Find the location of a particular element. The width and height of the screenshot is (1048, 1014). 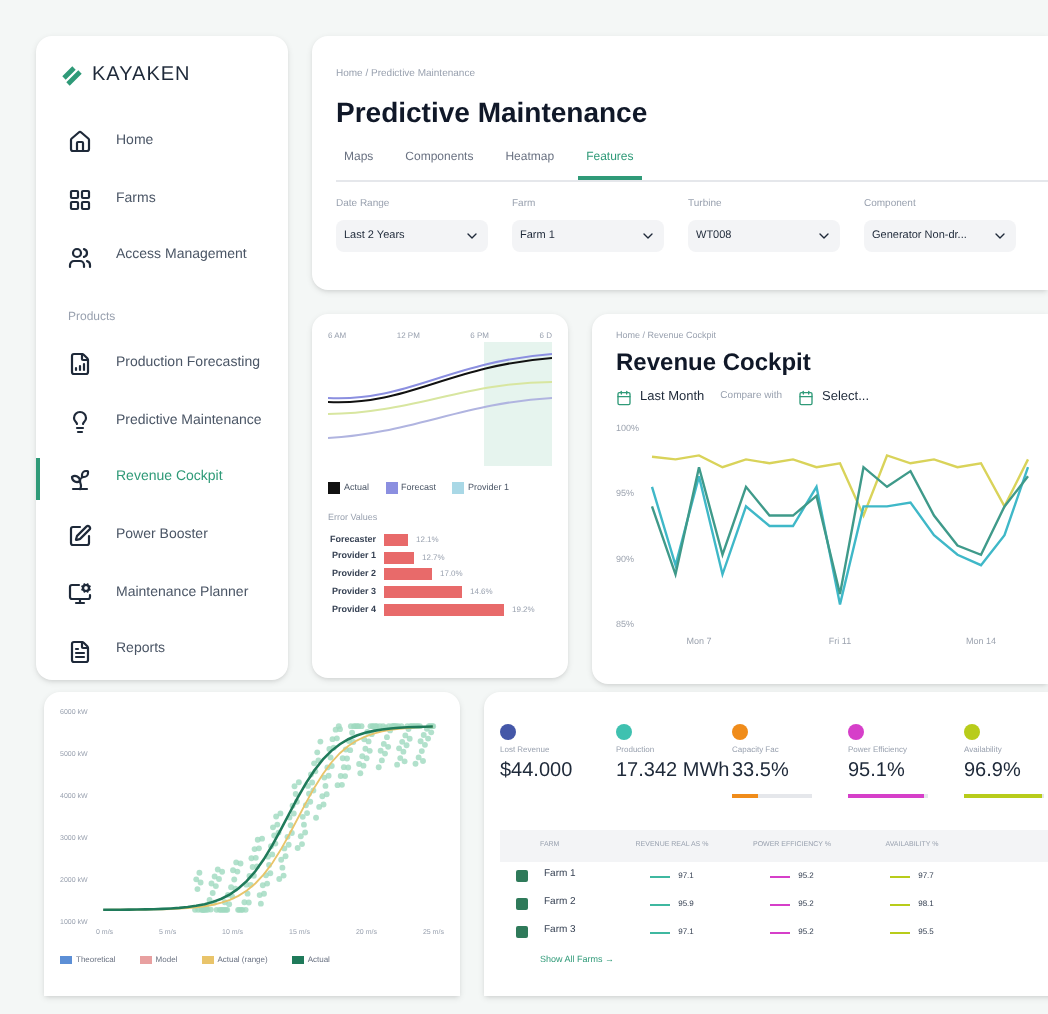

kpi-value: $44.000 is located at coordinates (537, 772).